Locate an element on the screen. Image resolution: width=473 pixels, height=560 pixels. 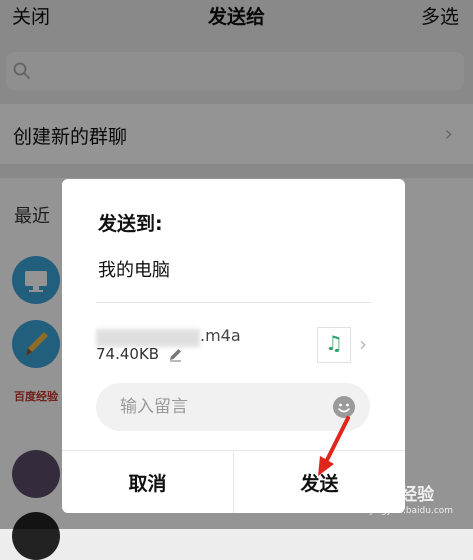
recipient-name: 我的电脑 is located at coordinates (134, 270).